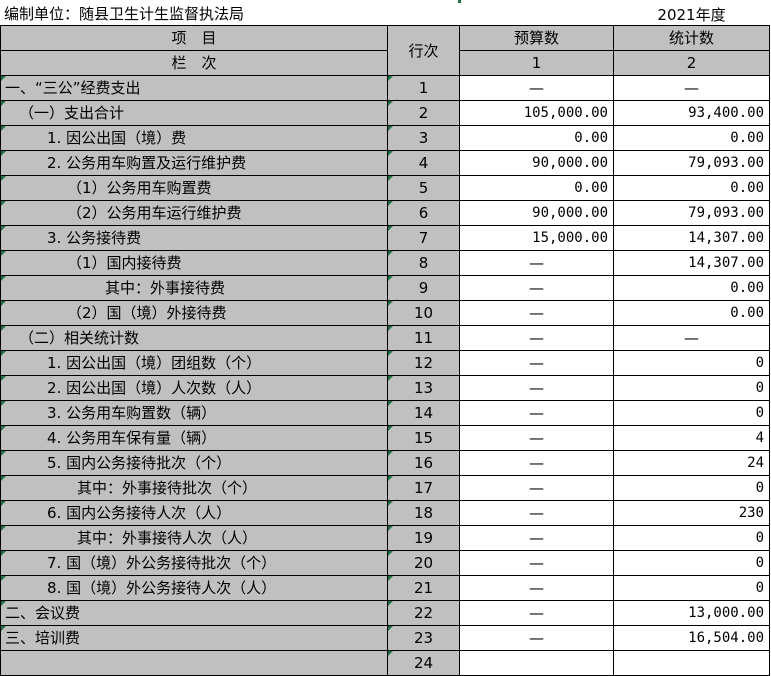 The width and height of the screenshot is (771, 676). Describe the element at coordinates (691, 63) in the screenshot. I see `header-stats-no: 2` at that location.